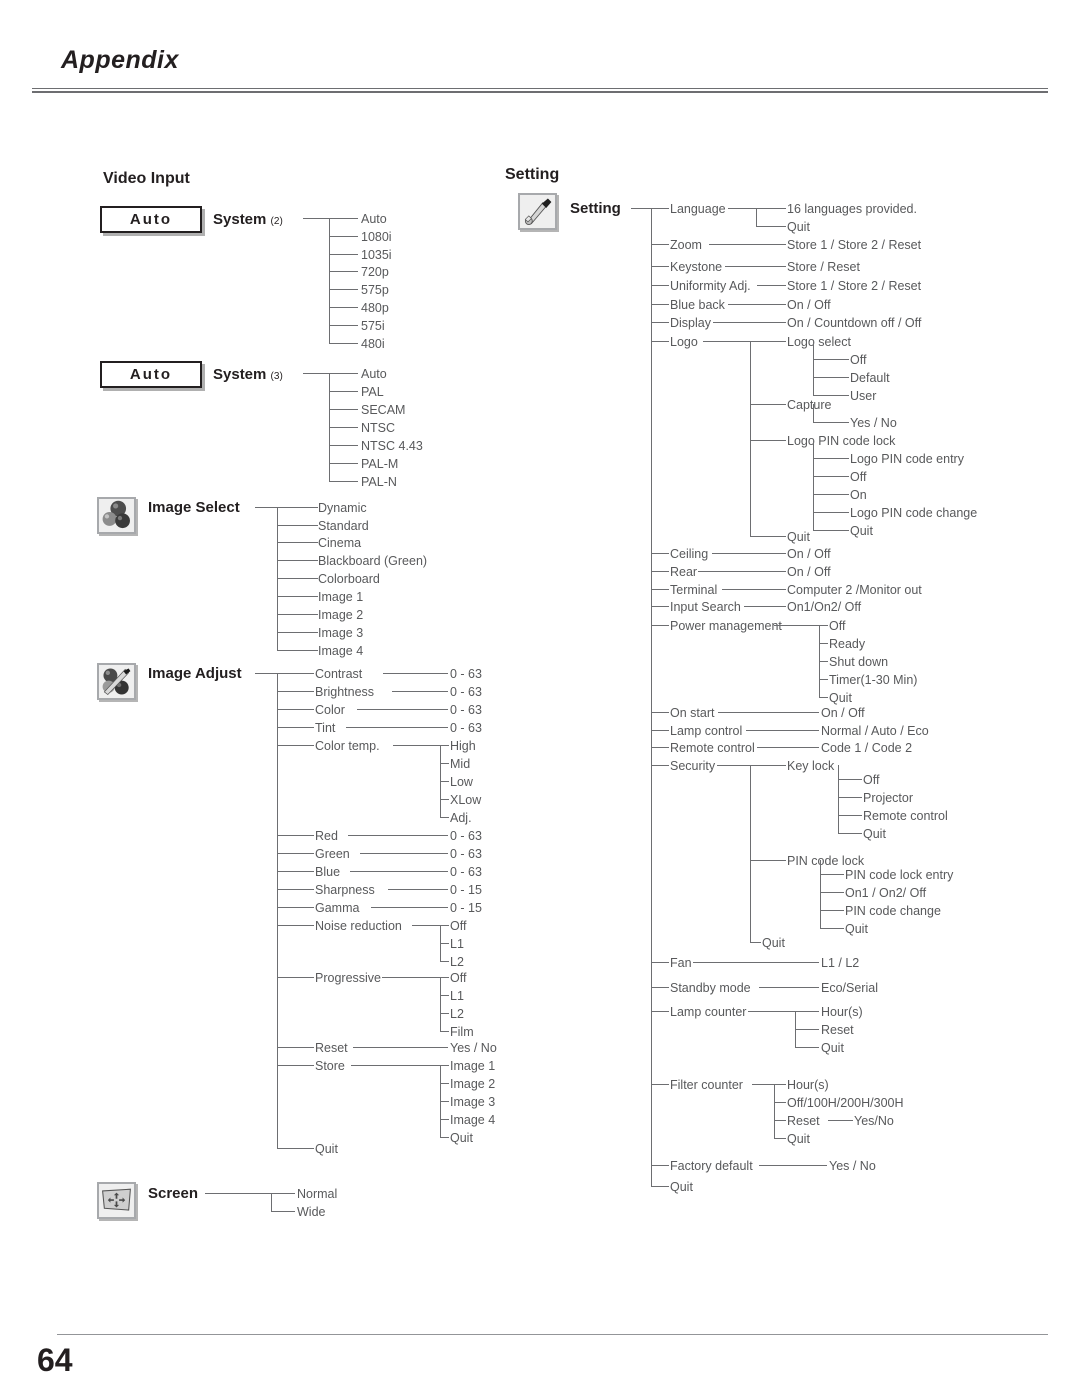  I want to click on image-adjust-label: Reset, so click(331, 1048).